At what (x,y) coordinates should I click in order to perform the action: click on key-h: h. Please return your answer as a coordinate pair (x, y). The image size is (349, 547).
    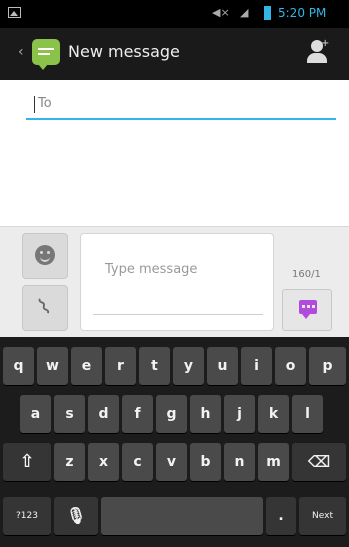
    Looking at the image, I should click on (205, 414).